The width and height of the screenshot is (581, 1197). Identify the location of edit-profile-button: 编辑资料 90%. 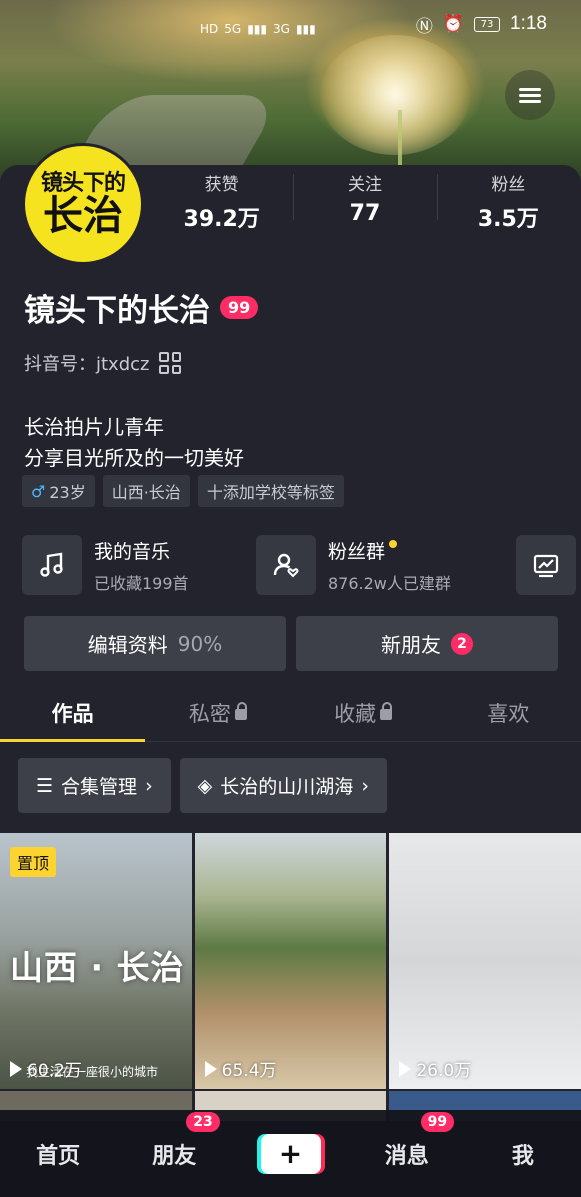
(155, 643).